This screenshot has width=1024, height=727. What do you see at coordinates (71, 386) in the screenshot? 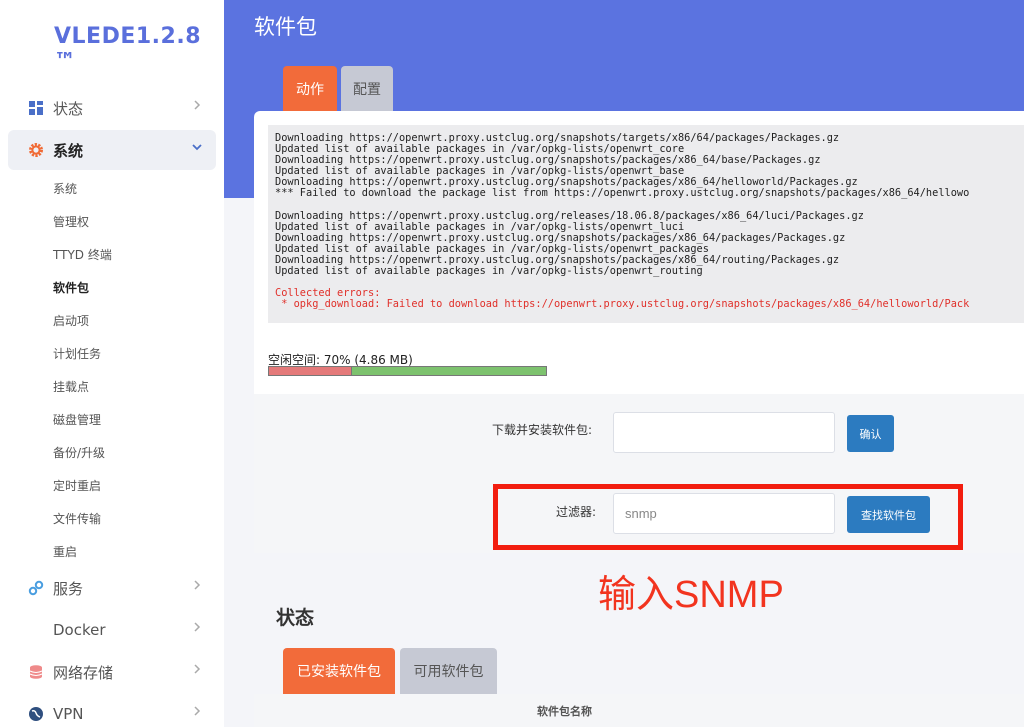
I see `sidebar-subitem-mounts: 挂载点` at bounding box center [71, 386].